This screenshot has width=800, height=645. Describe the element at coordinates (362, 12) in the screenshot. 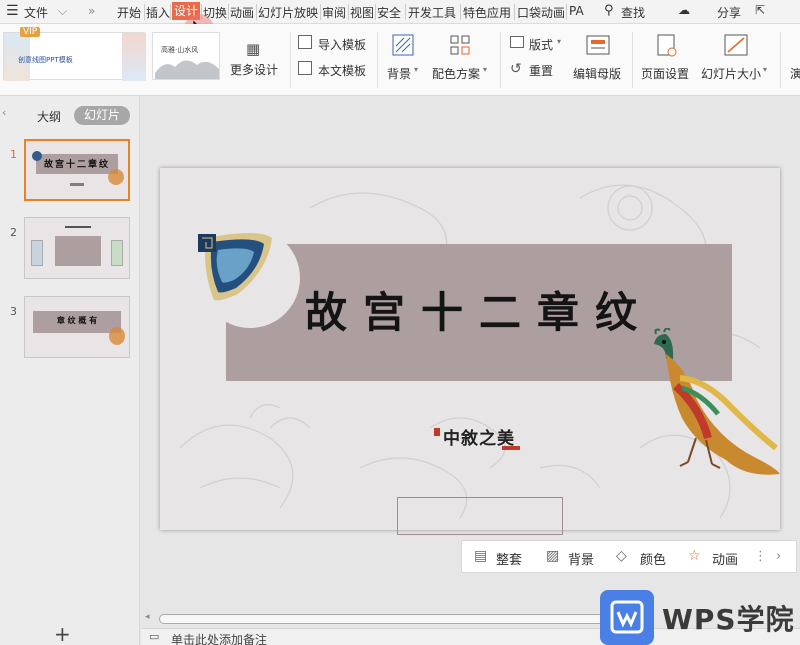

I see `tab-view: 视图` at that location.